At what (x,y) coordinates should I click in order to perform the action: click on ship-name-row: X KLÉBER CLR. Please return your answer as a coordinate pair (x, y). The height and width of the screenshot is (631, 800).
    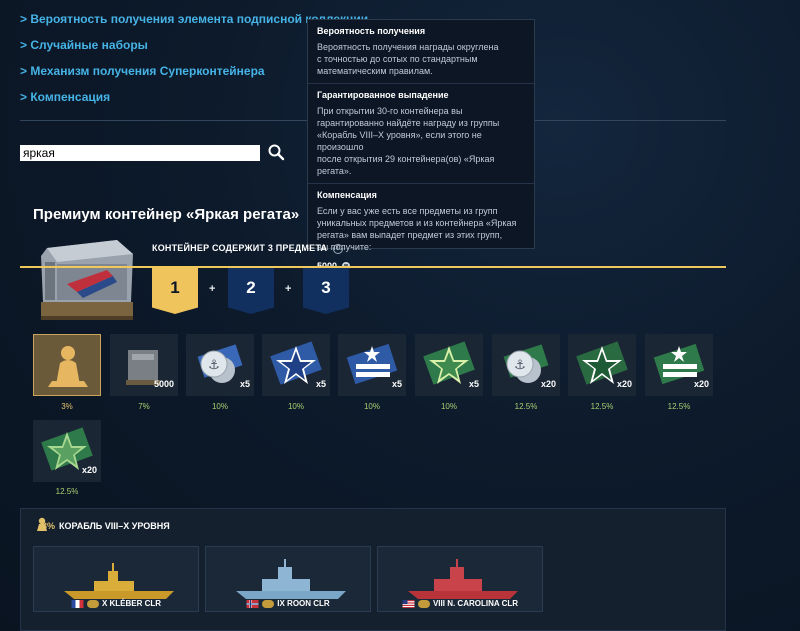
    Looking at the image, I should click on (116, 603).